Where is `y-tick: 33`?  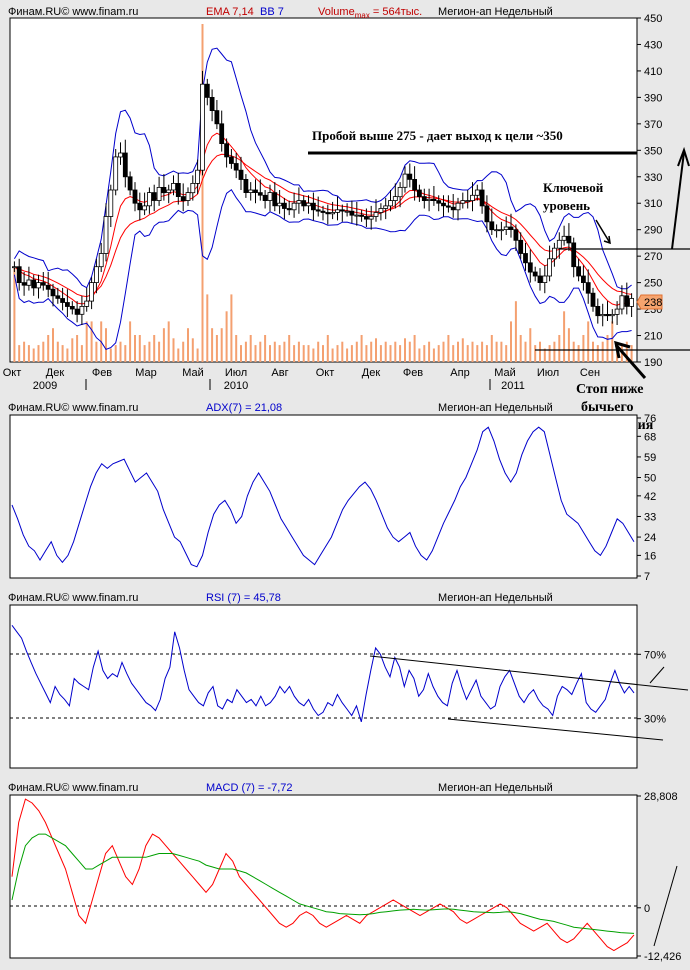
y-tick: 33 is located at coordinates (650, 517).